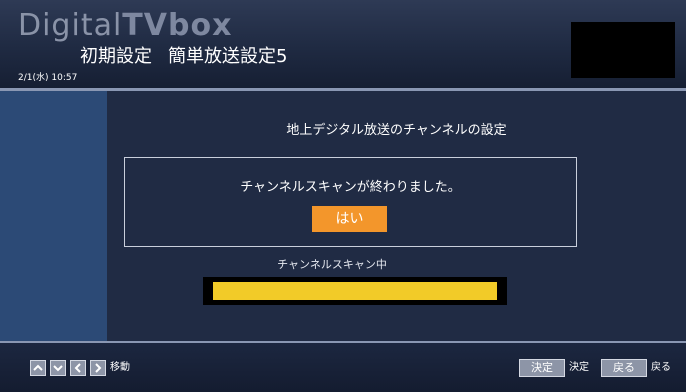 The height and width of the screenshot is (392, 686). I want to click on dialog-message: チャンネルスキャンが終わりました。, so click(350, 187).